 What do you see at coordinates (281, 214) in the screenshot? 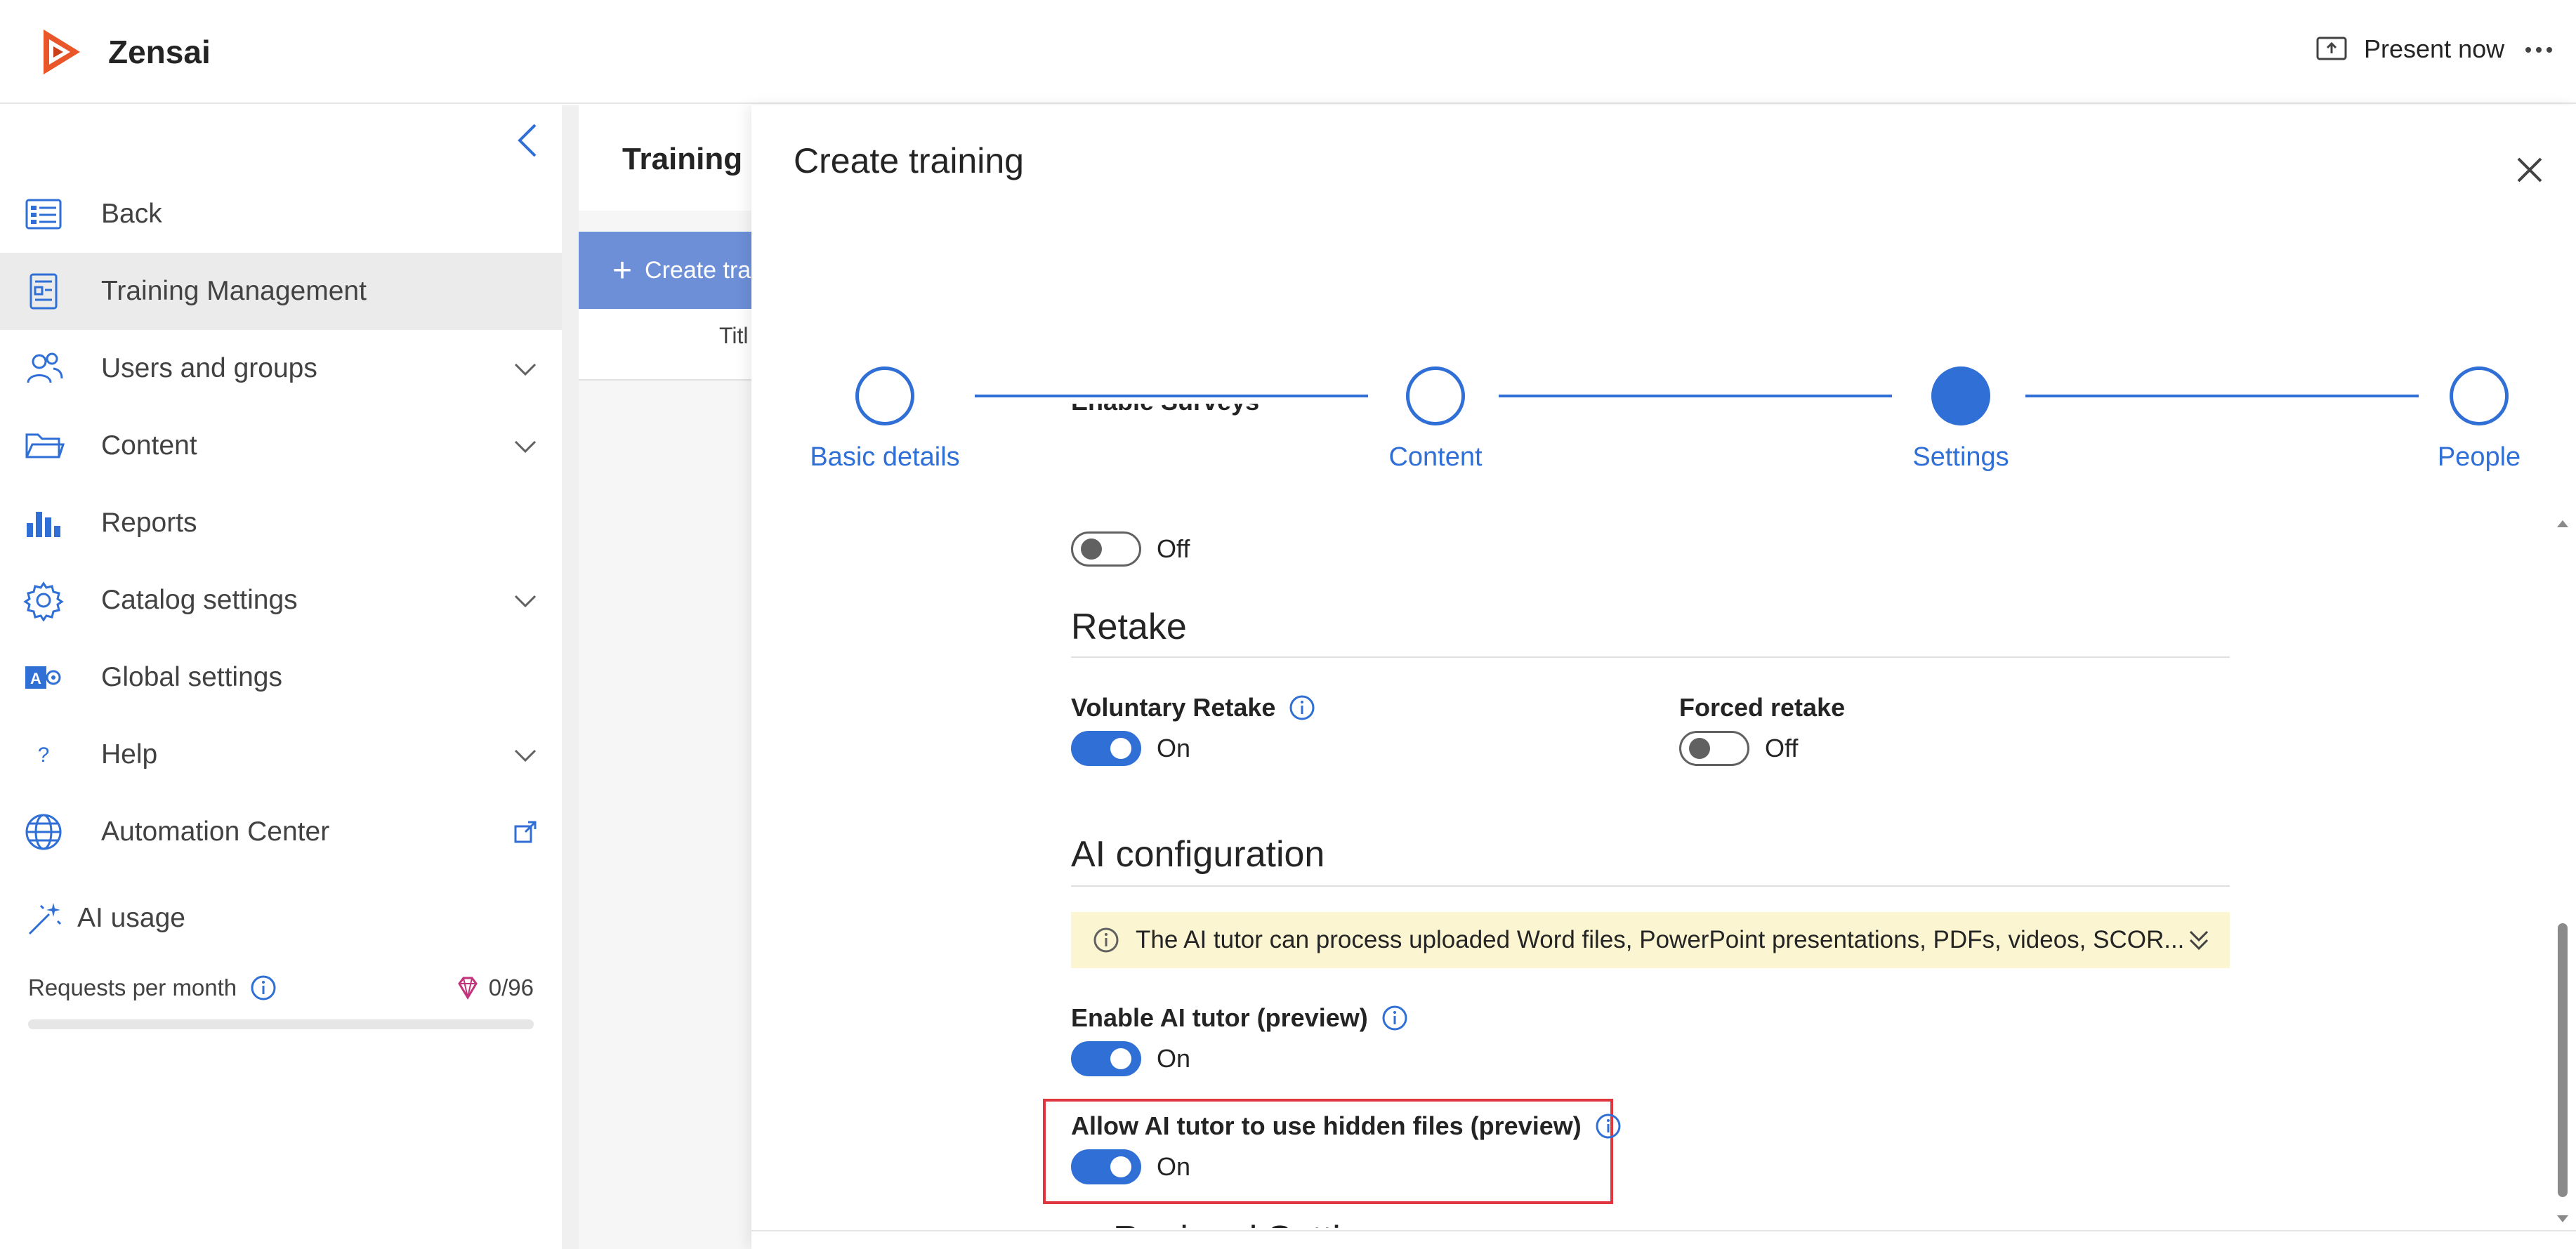
I see `sidebar-item-back: Back` at bounding box center [281, 214].